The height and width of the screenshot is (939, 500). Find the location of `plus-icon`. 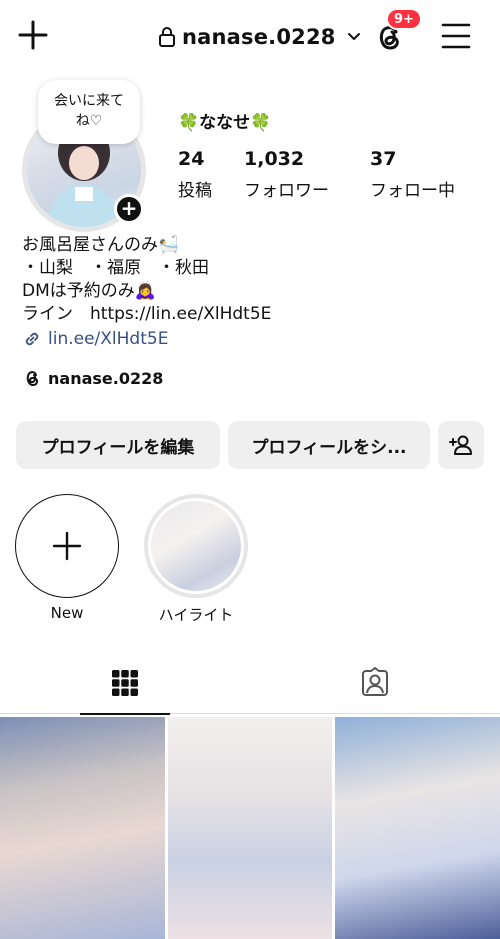

plus-icon is located at coordinates (67, 546).